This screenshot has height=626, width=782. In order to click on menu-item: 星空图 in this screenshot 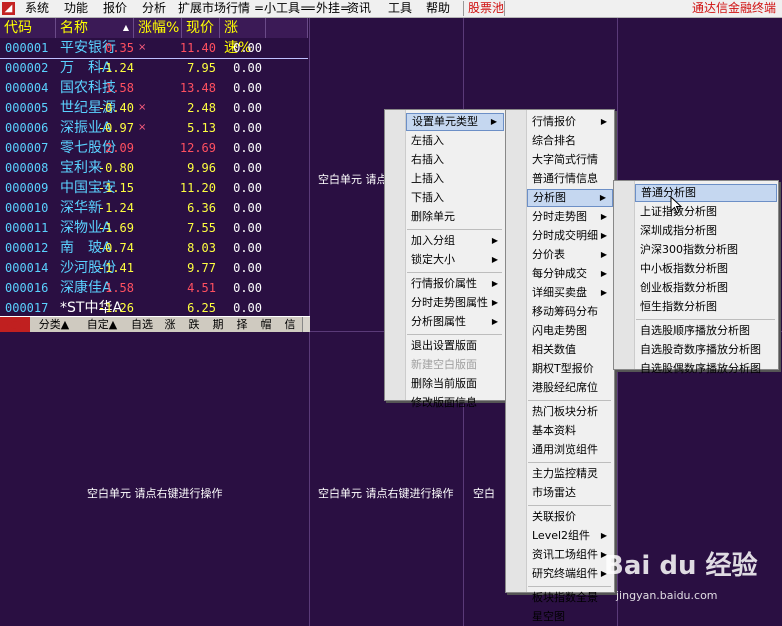, I will do `click(570, 617)`.